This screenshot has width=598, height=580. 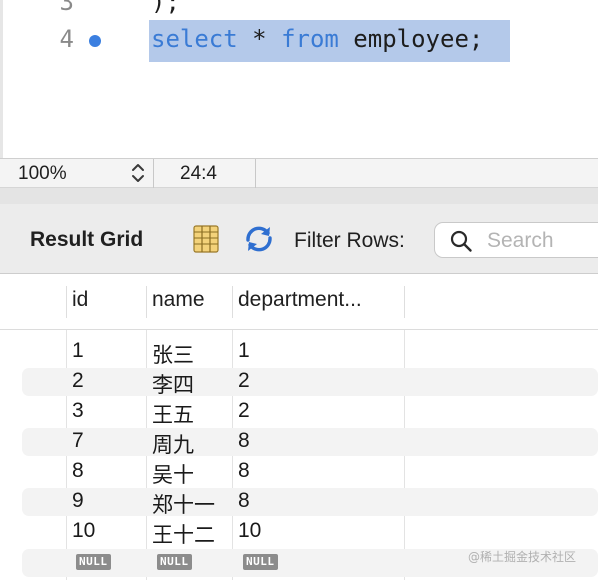 I want to click on keyword-from: from, so click(x=310, y=39).